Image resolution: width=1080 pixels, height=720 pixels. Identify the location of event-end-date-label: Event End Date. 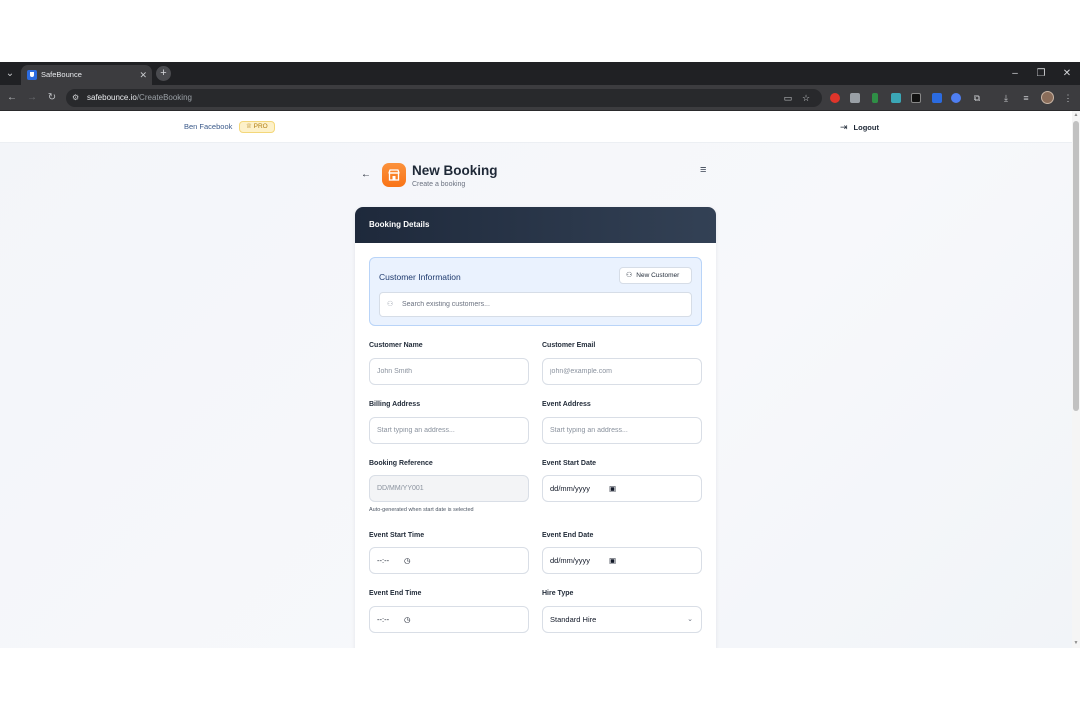
(568, 535).